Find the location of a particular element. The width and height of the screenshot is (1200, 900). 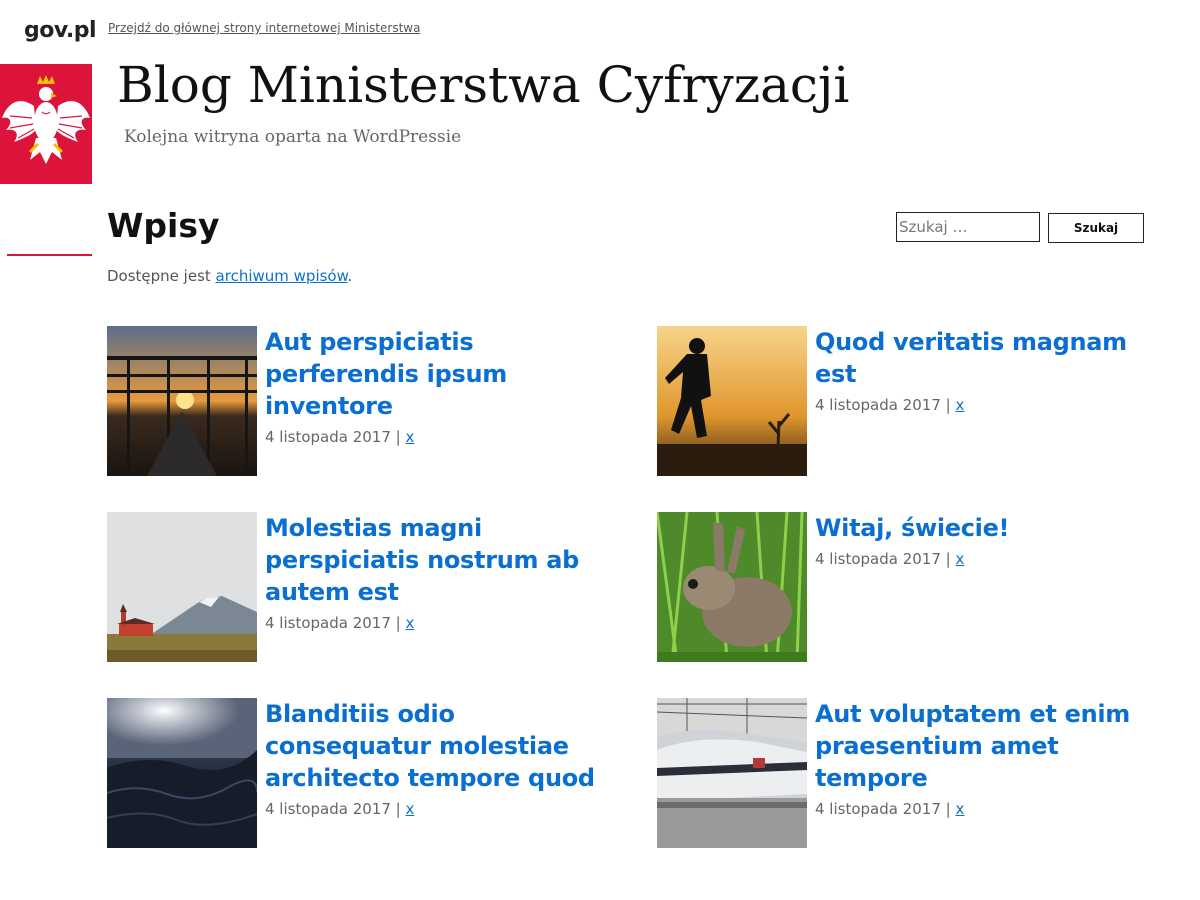

white-eagle-icon is located at coordinates (46, 119).